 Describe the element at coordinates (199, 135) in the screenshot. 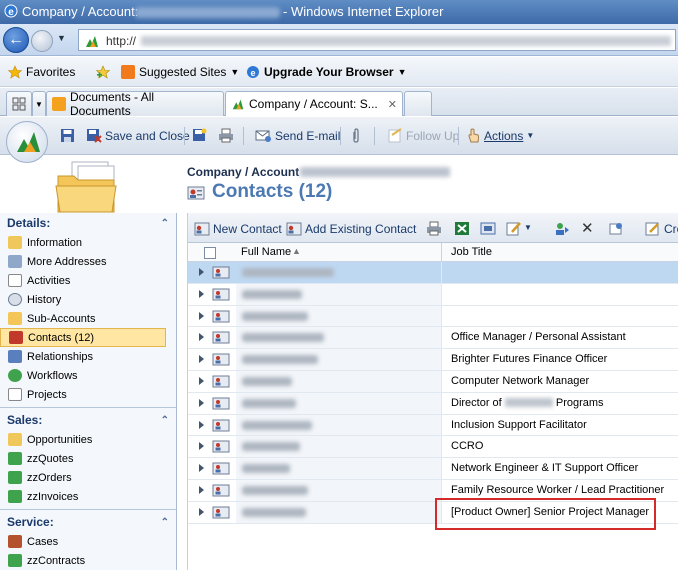

I see `save-new-button` at that location.